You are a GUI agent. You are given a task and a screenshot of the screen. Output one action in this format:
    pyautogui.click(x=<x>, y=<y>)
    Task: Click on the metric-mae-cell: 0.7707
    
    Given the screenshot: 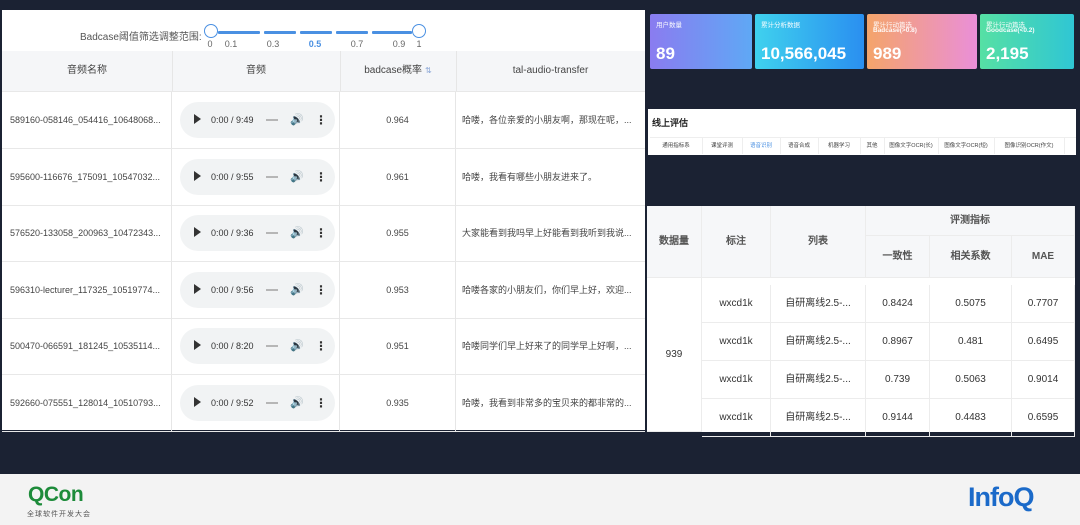 What is the action you would take?
    pyautogui.click(x=1043, y=304)
    